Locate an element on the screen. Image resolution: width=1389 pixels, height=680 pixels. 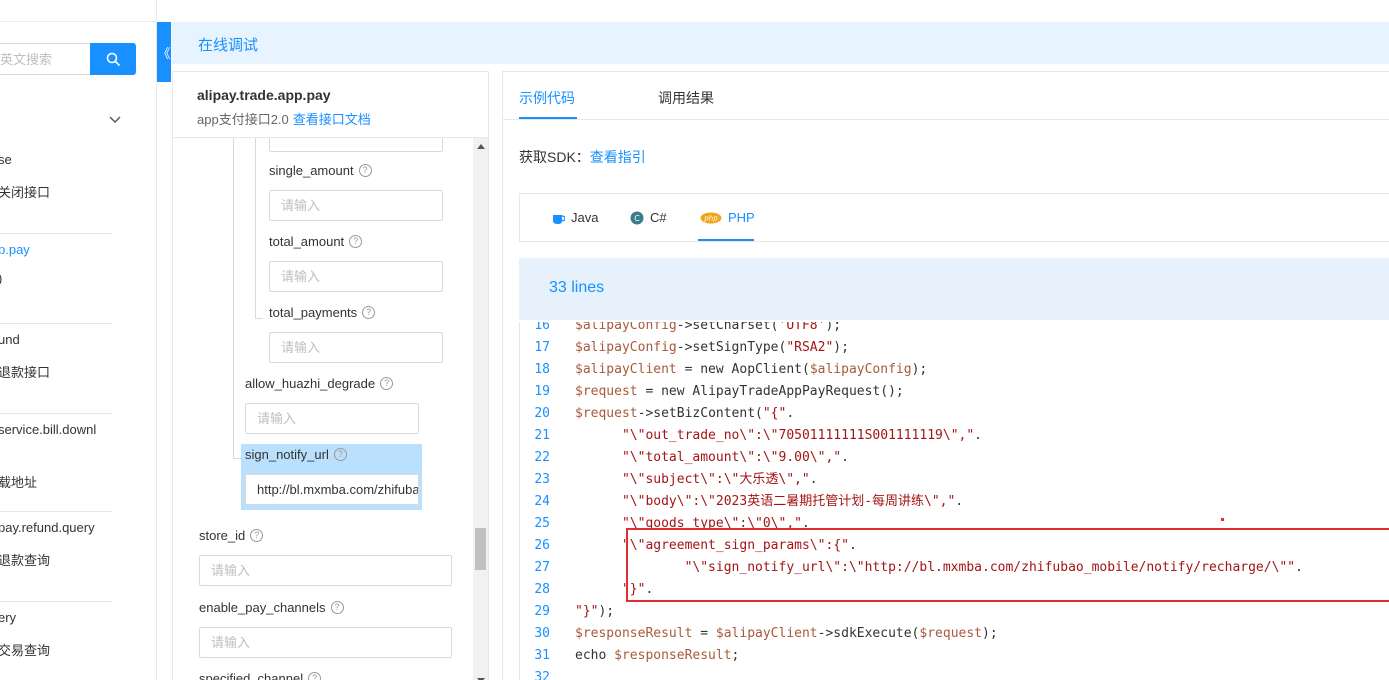
code-line: 32 is located at coordinates (547, 673).